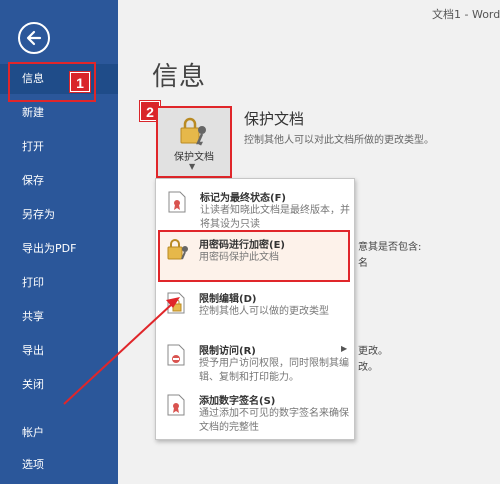 The height and width of the screenshot is (484, 500). Describe the element at coordinates (363, 263) in the screenshot. I see `background-fragment: 名` at that location.